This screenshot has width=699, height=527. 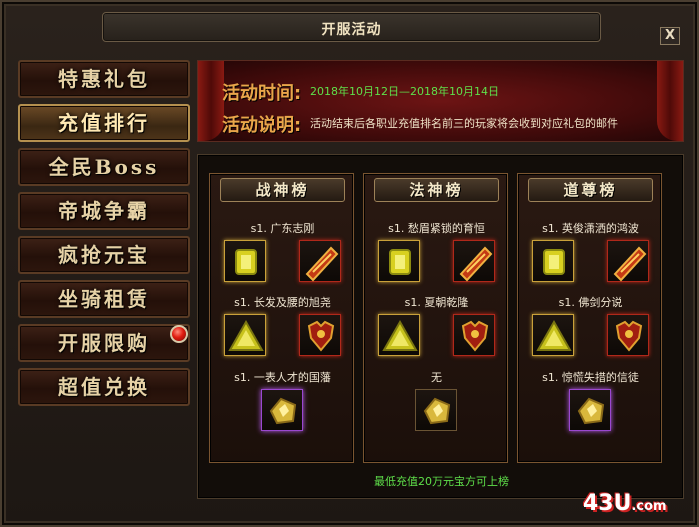 What do you see at coordinates (179, 334) in the screenshot?
I see `notification-badge` at bounding box center [179, 334].